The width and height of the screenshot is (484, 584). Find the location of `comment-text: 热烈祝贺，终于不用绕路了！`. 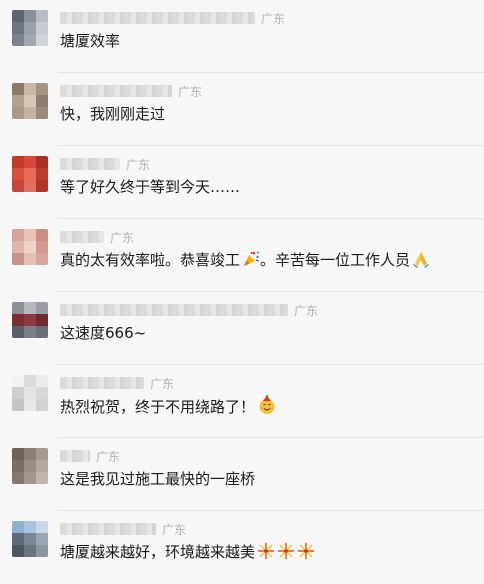

comment-text: 热烈祝贺，终于不用绕路了！ is located at coordinates (268, 407).